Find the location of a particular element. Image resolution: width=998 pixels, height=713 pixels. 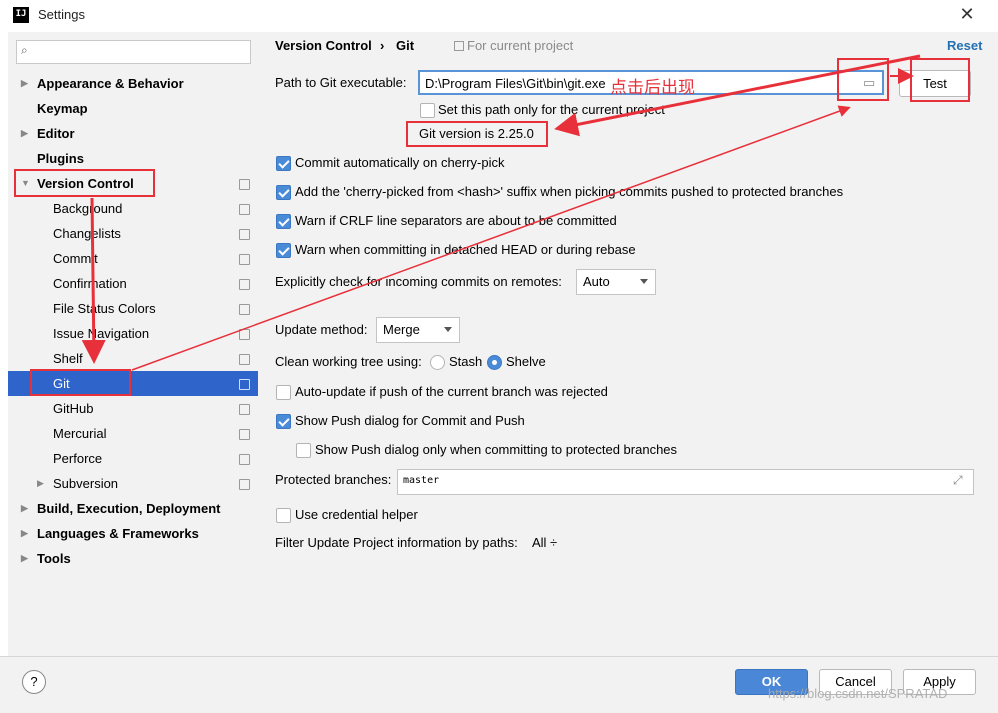

arrow-down is located at coordinates (93, 280).